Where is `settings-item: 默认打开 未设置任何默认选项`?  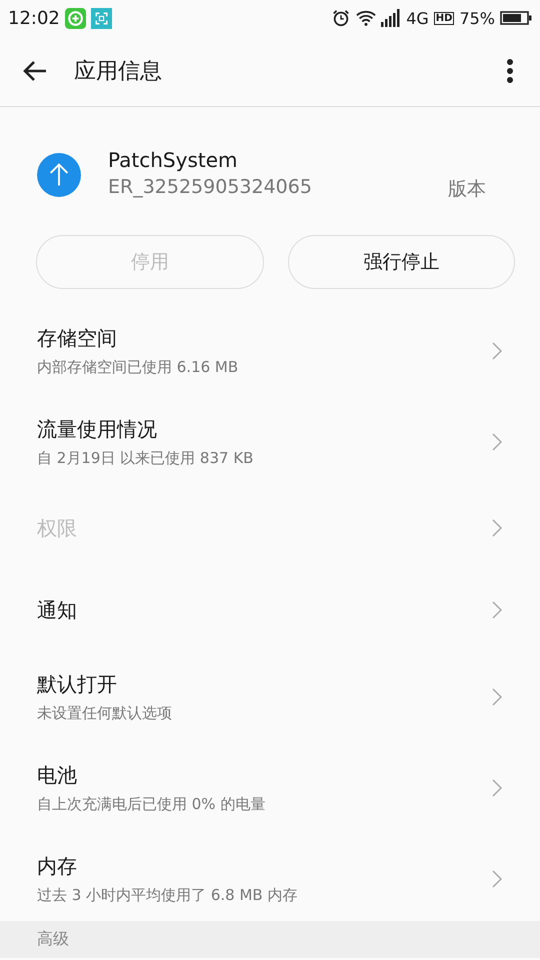
settings-item: 默认打开 未设置任何默认选项 is located at coordinates (270, 696).